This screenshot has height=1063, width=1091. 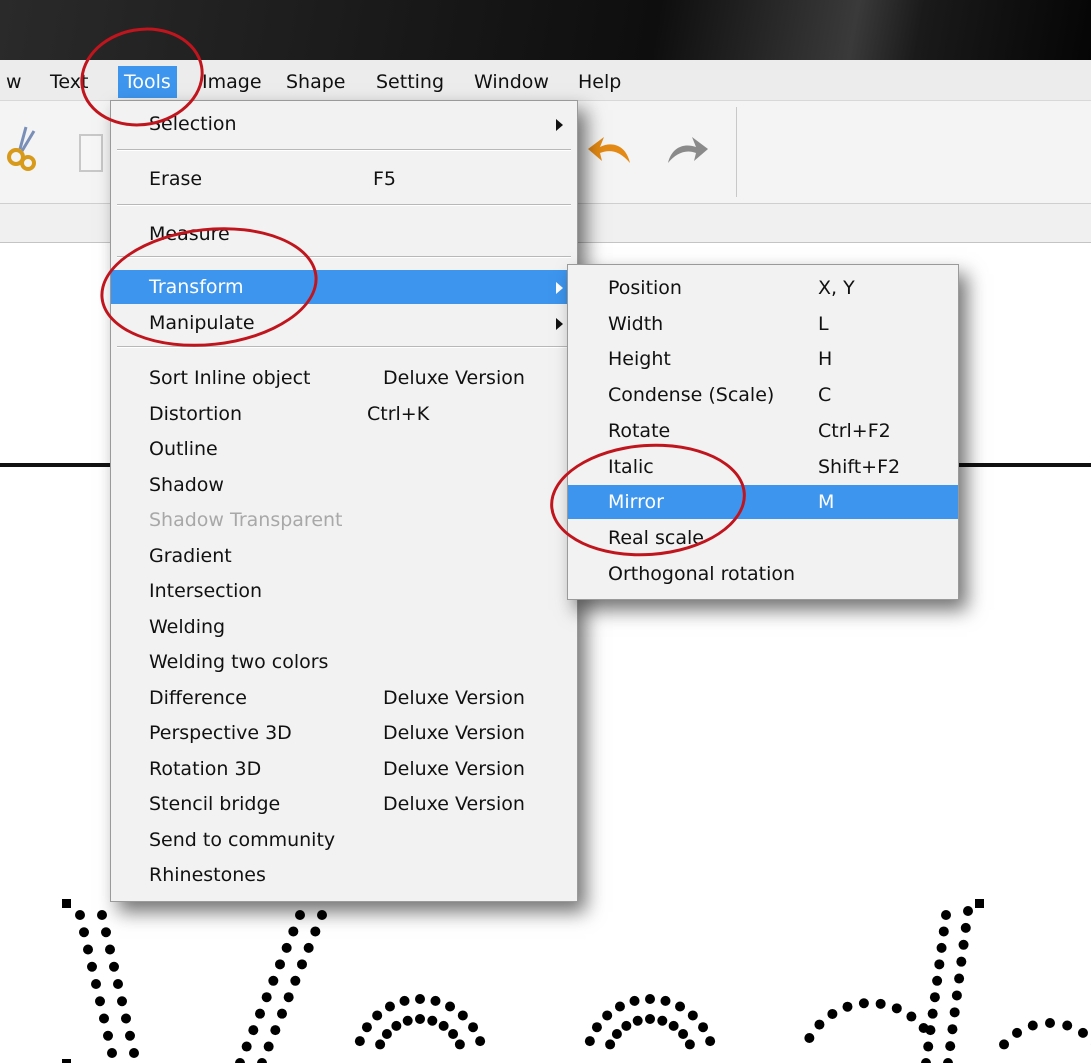 What do you see at coordinates (825, 359) in the screenshot?
I see `submenu-item-shortcut: H` at bounding box center [825, 359].